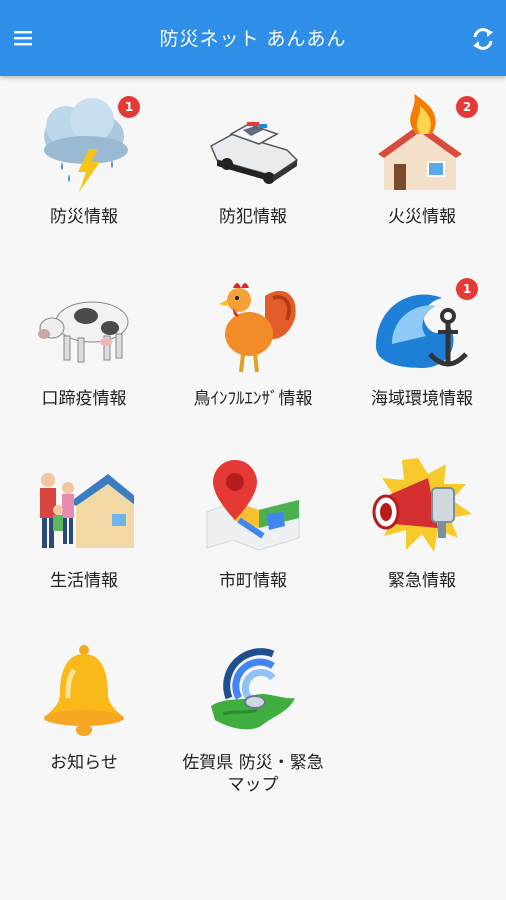 The width and height of the screenshot is (506, 900). I want to click on family-house-icon, so click(87, 510).